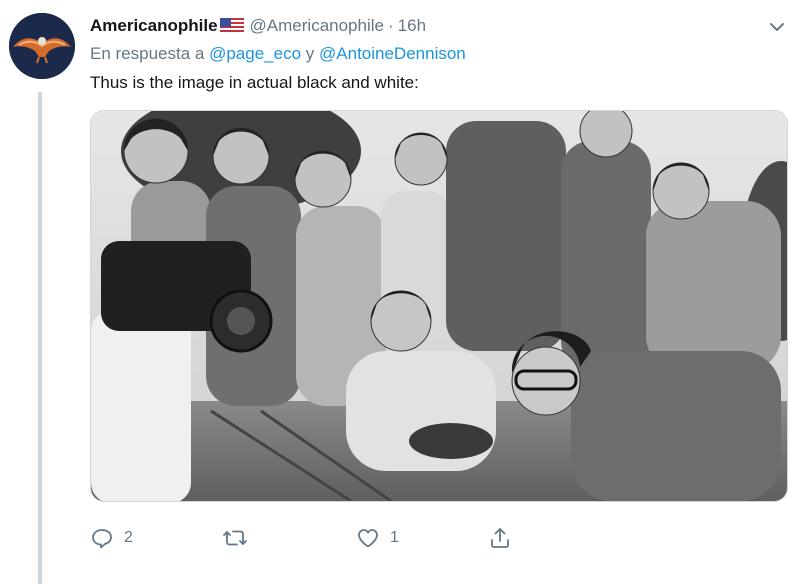 The height and width of the screenshot is (584, 800). Describe the element at coordinates (310, 53) in the screenshot. I see `reply-joiner: y` at that location.